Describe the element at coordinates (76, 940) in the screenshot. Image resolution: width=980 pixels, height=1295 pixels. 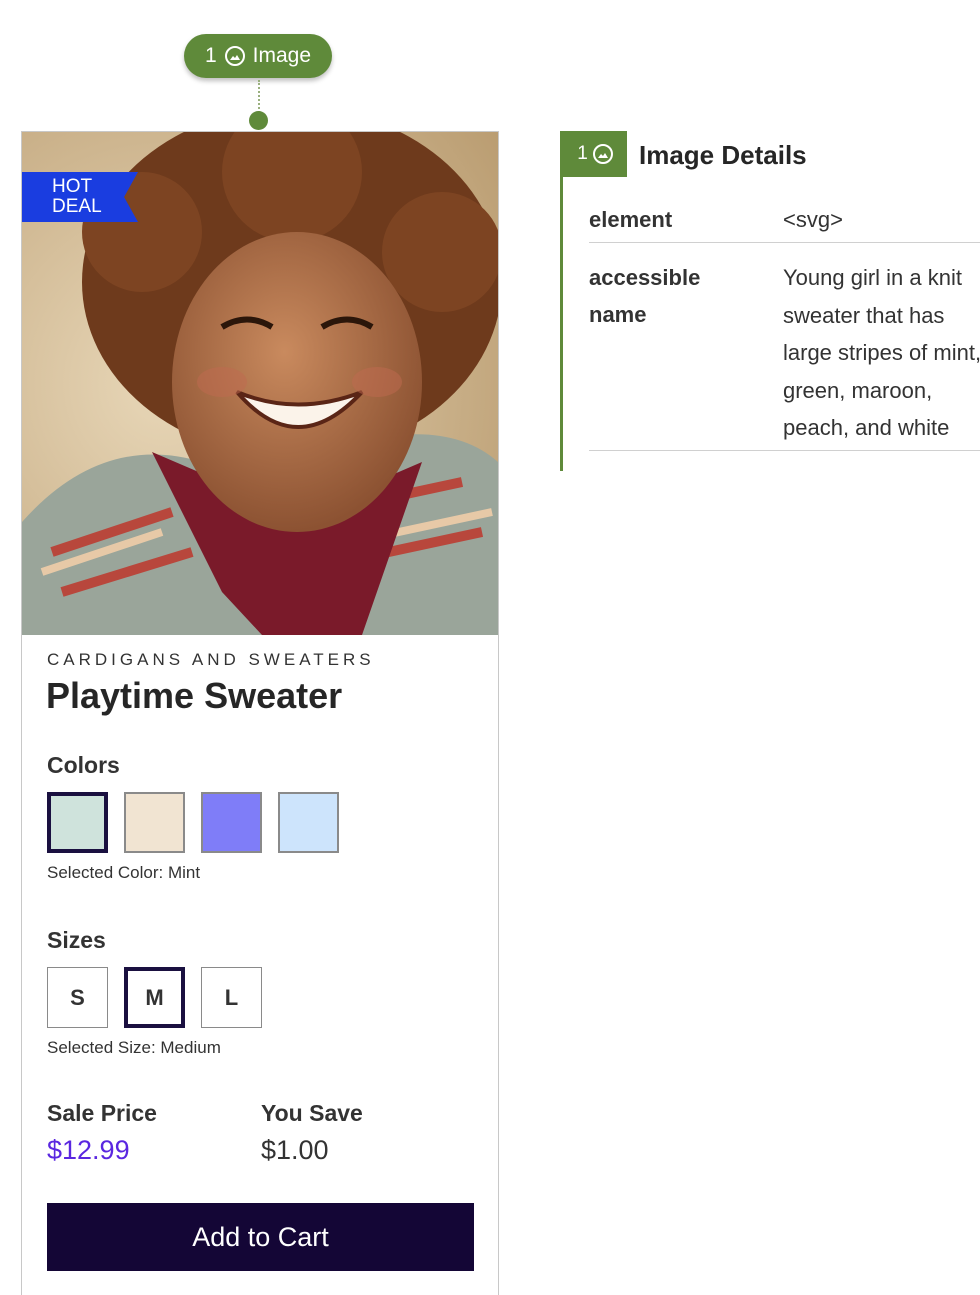
I see `sizes-label: Sizes` at that location.